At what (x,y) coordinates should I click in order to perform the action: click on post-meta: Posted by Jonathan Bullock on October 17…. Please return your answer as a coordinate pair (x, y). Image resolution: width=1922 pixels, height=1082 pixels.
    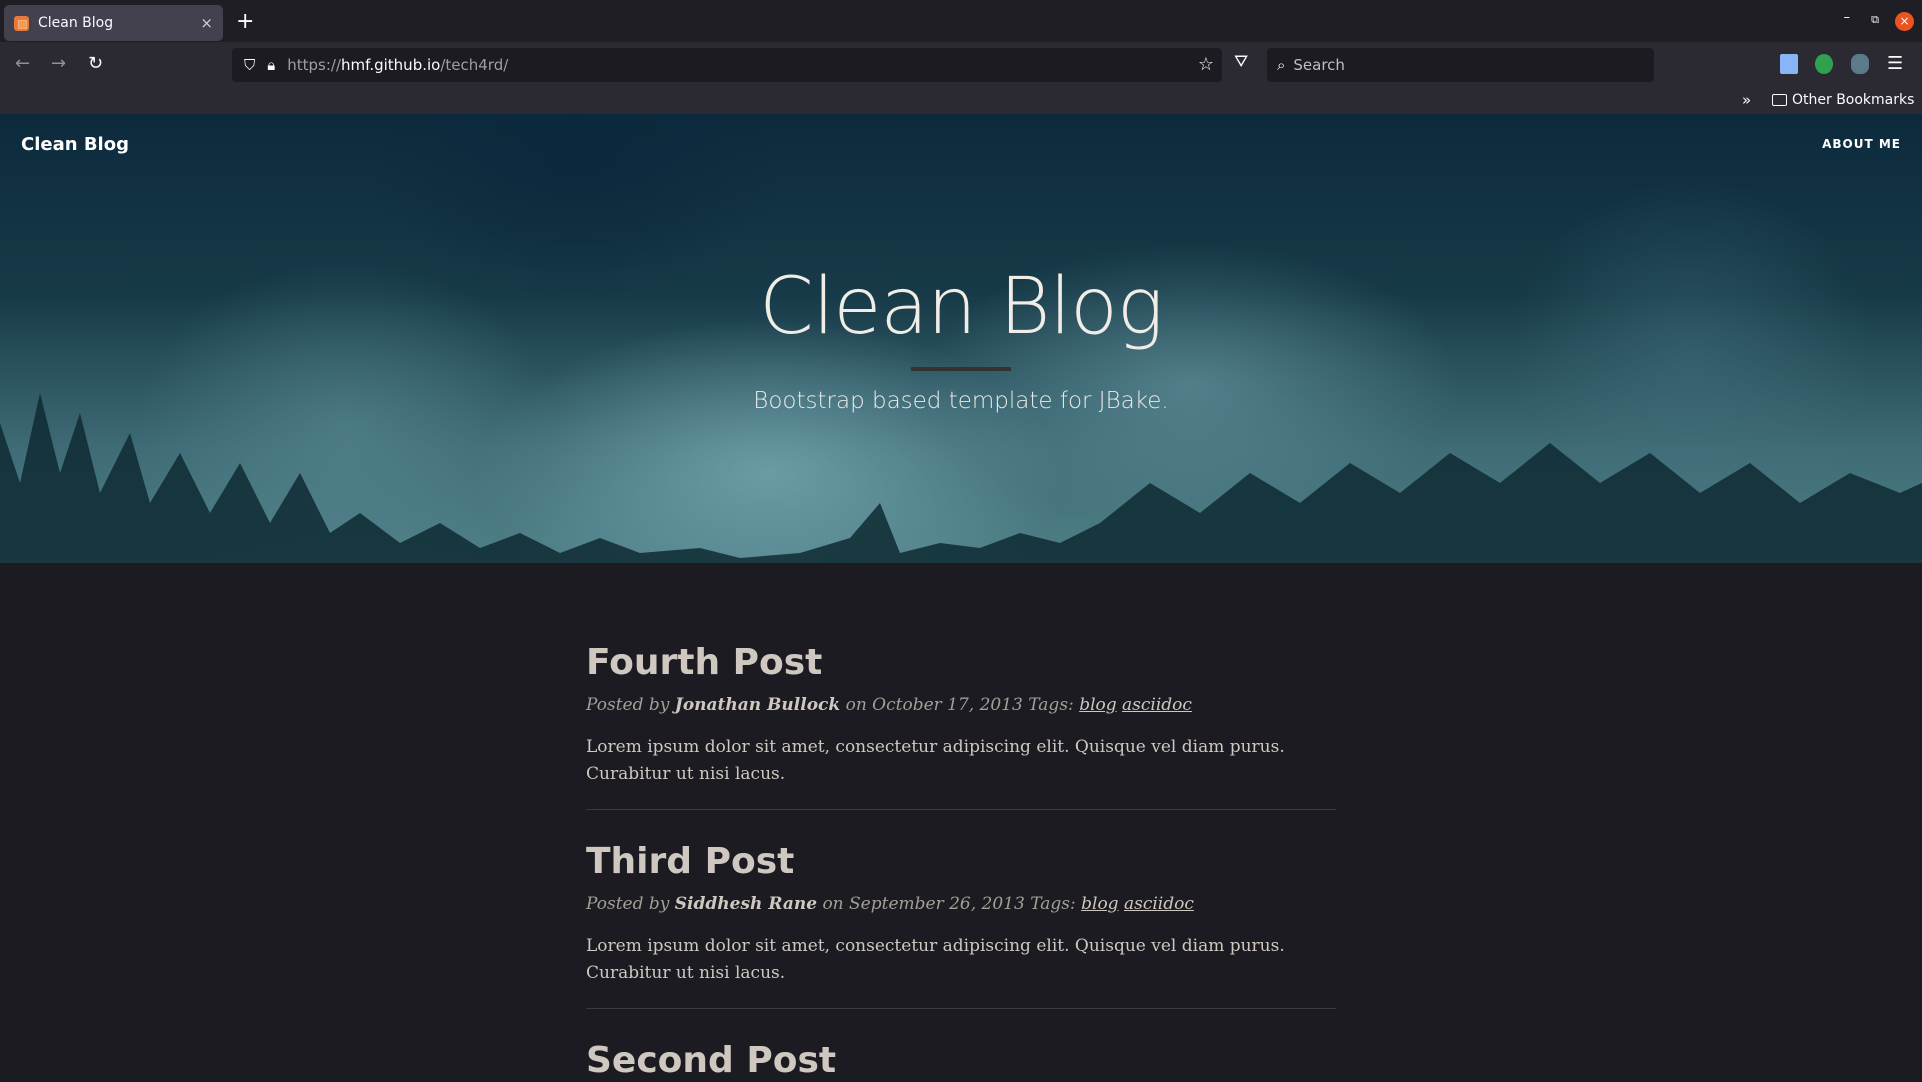
    Looking at the image, I should click on (889, 705).